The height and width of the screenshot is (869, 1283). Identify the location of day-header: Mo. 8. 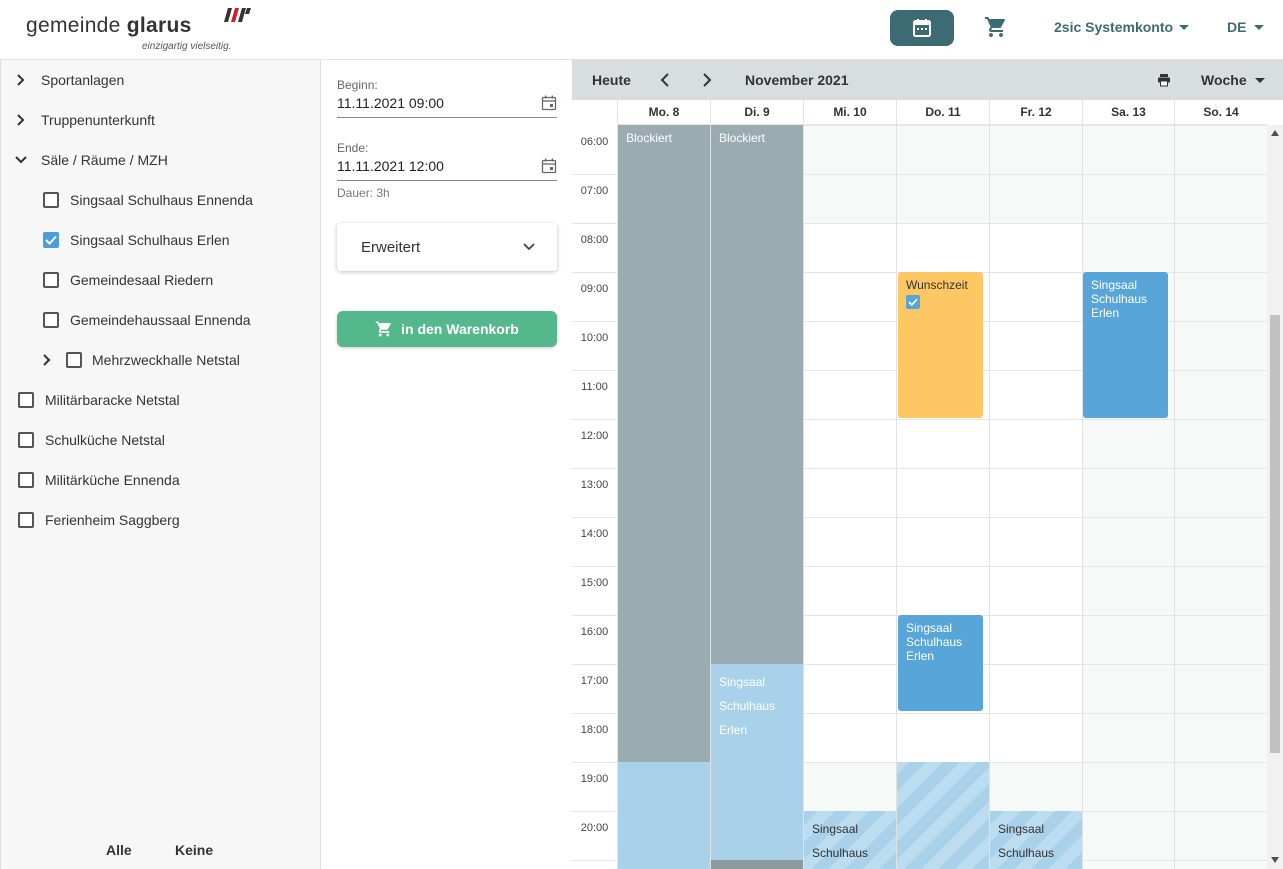
(663, 112).